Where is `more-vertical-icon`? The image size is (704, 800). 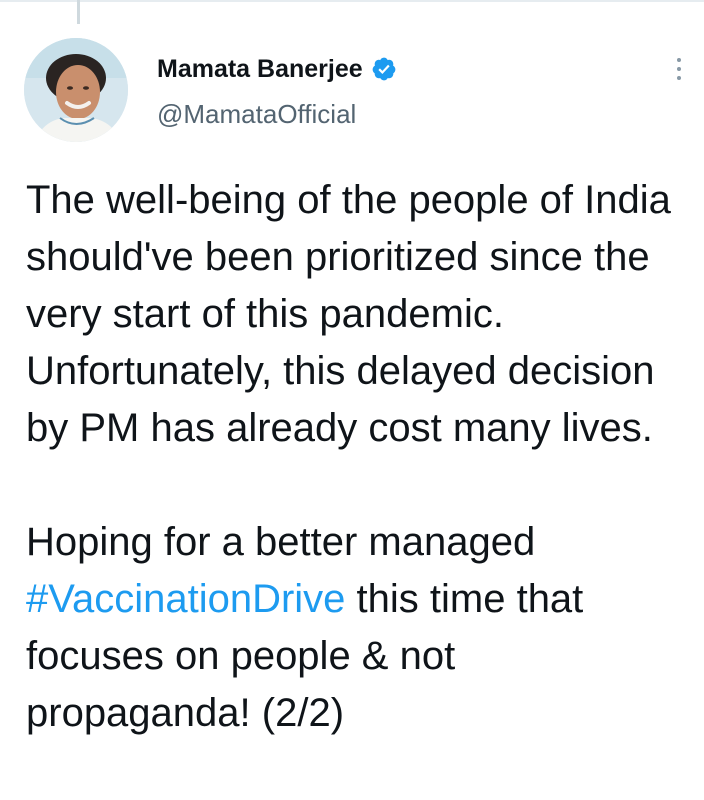
more-vertical-icon is located at coordinates (679, 69).